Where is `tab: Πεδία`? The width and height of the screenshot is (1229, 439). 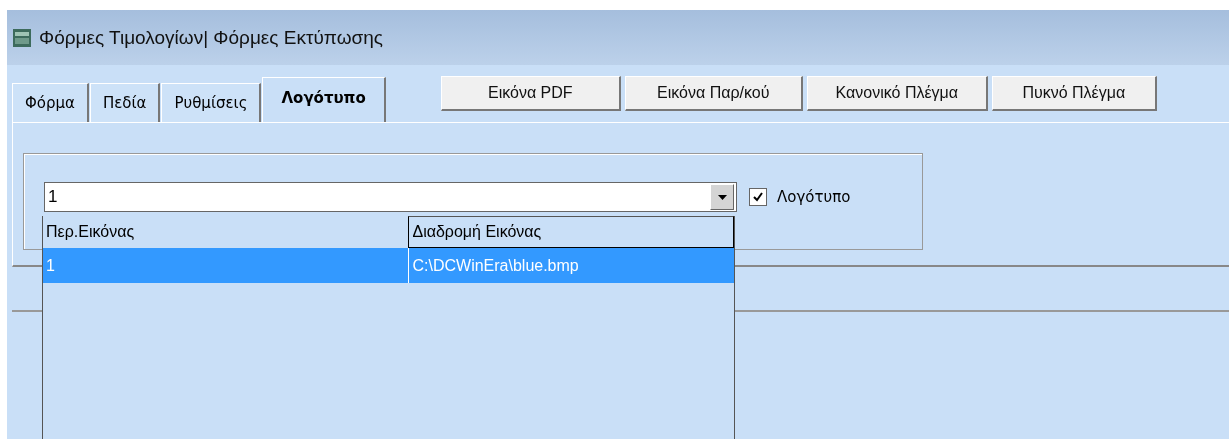 tab: Πεδία is located at coordinates (125, 102).